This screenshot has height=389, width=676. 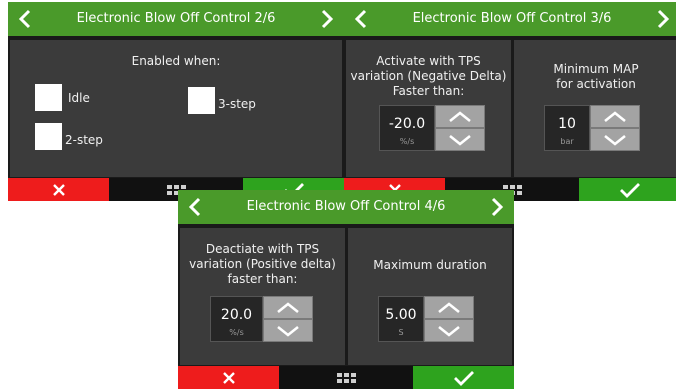 I want to click on footer-bar, so click(x=346, y=377).